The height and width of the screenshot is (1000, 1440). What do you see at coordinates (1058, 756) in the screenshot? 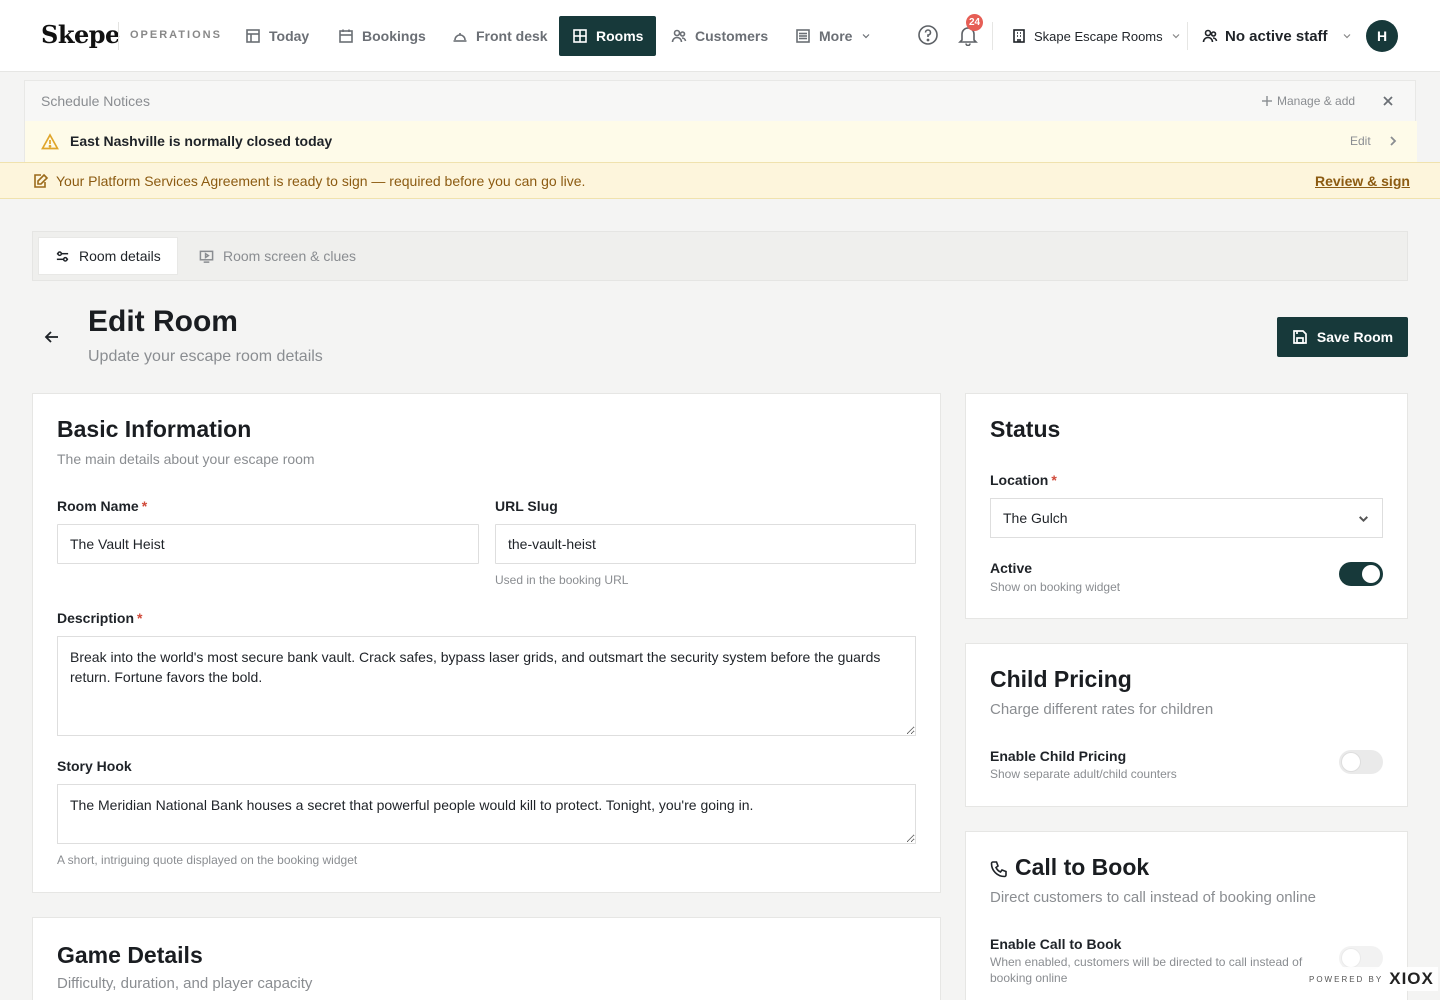
I see `enable-child-pricing-label: Enable Child Pricing` at bounding box center [1058, 756].